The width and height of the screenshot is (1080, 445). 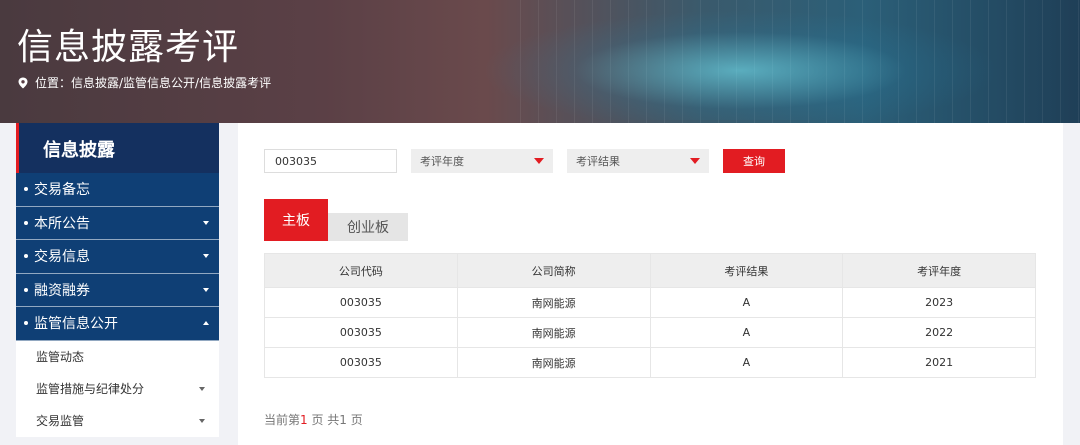 What do you see at coordinates (598, 161) in the screenshot?
I see `result-select-label: 考评结果` at bounding box center [598, 161].